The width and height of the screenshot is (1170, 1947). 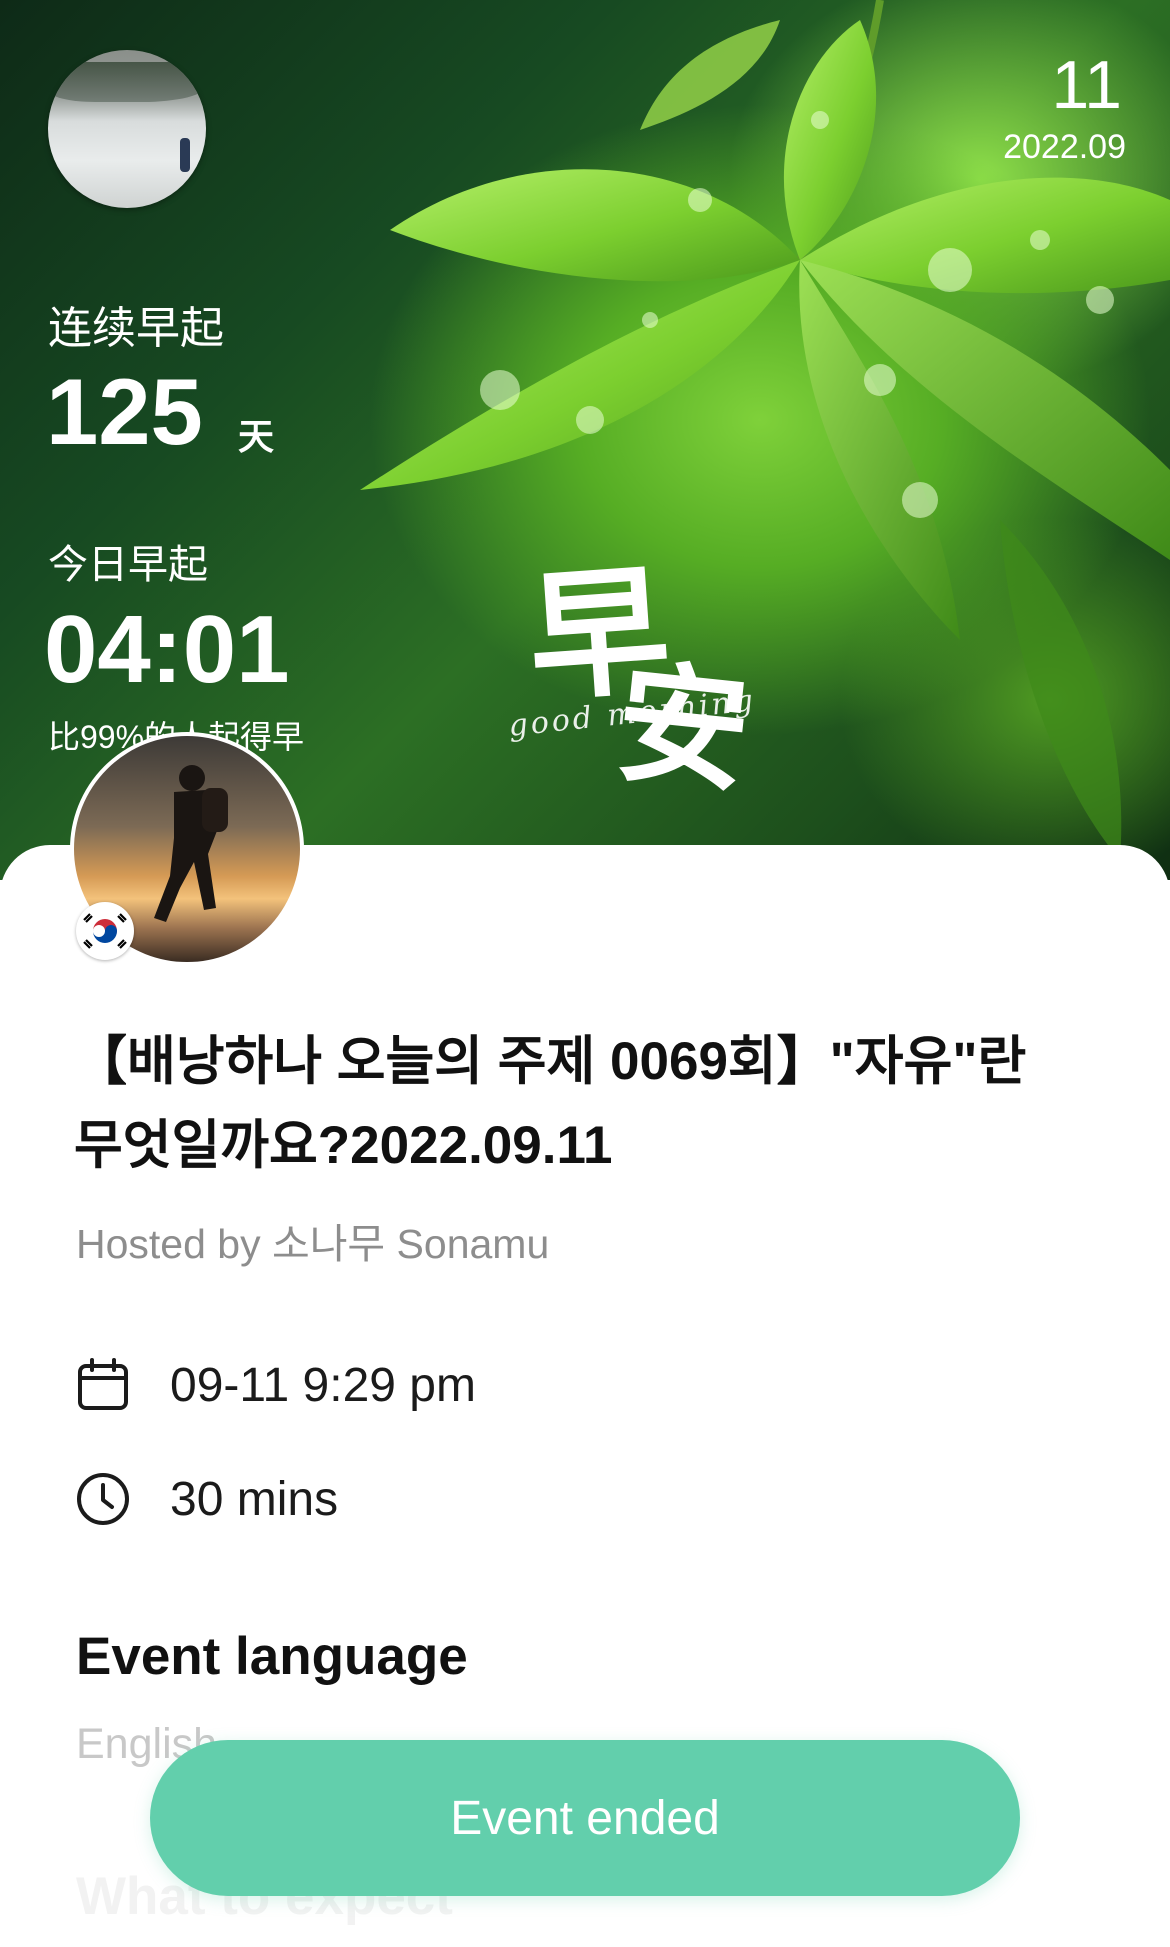 I want to click on user-profile-photo, so click(x=127, y=129).